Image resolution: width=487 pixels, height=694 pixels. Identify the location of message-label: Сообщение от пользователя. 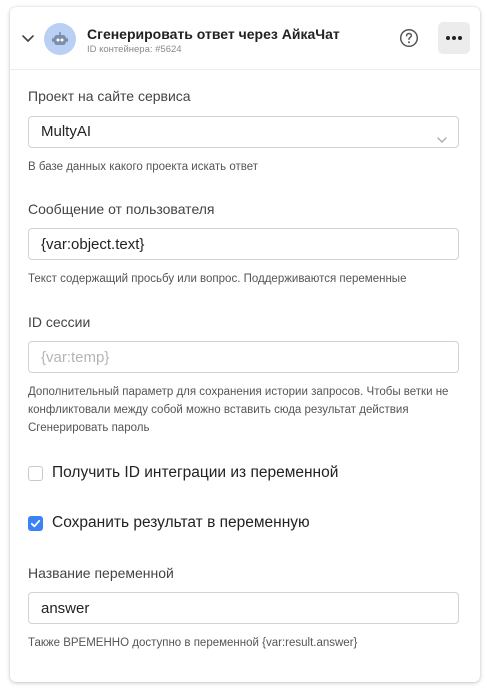
(121, 209).